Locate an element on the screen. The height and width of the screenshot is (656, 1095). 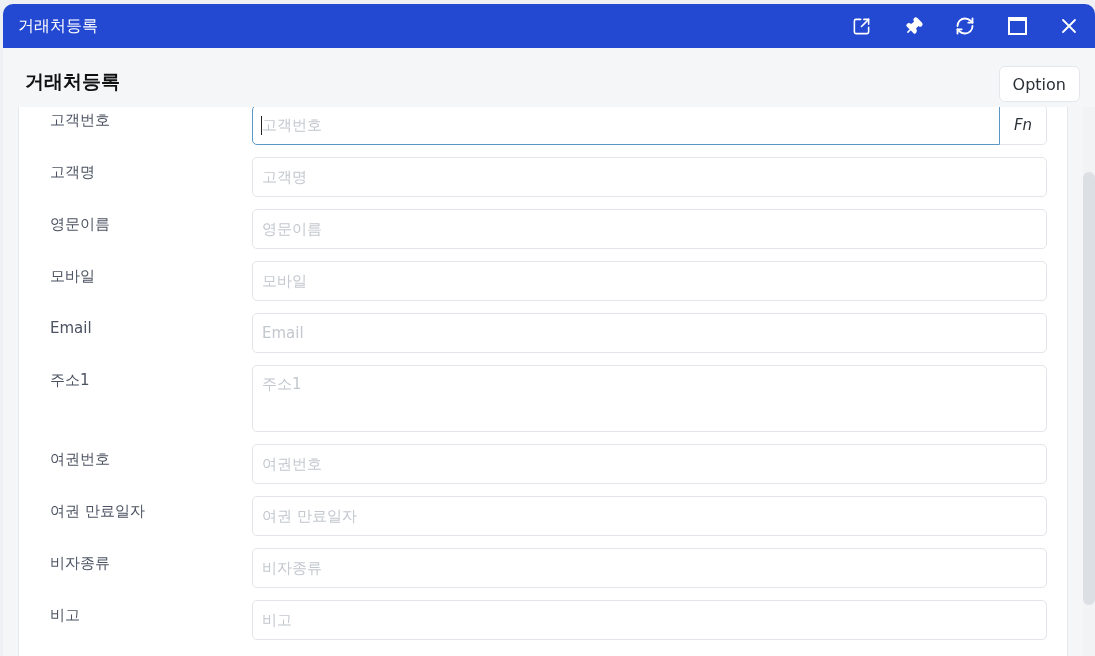
textarea-field: 주소1 is located at coordinates (649, 398).